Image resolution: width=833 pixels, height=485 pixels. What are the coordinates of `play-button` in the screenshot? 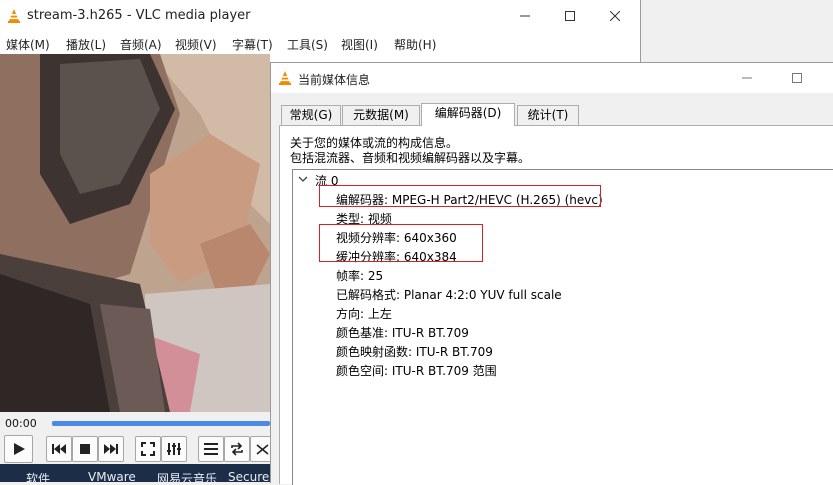 It's located at (18, 449).